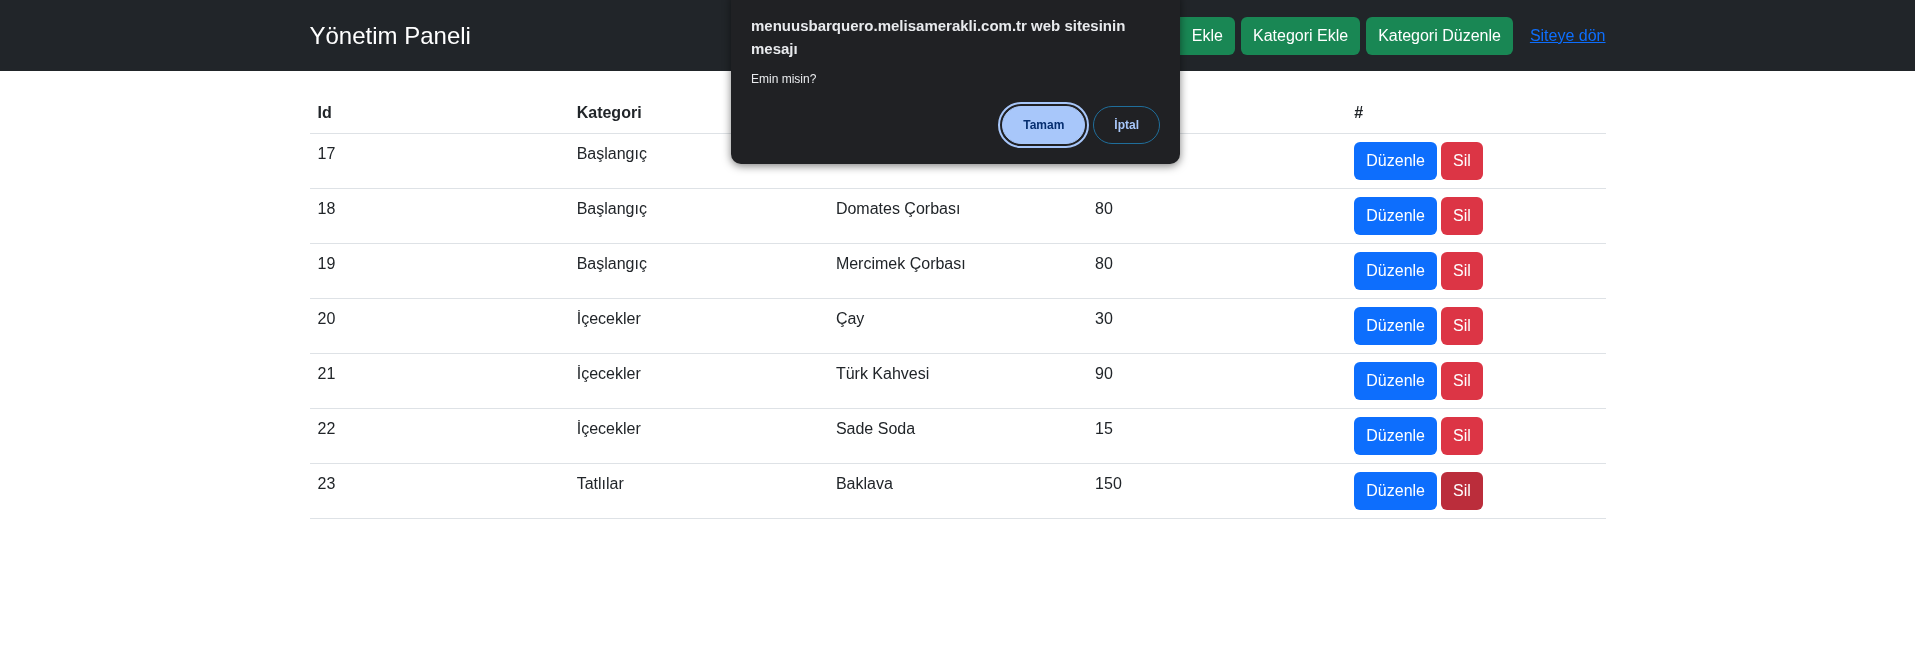 This screenshot has width=1915, height=663. I want to click on table-cell-text: Tatlılar, so click(600, 484).